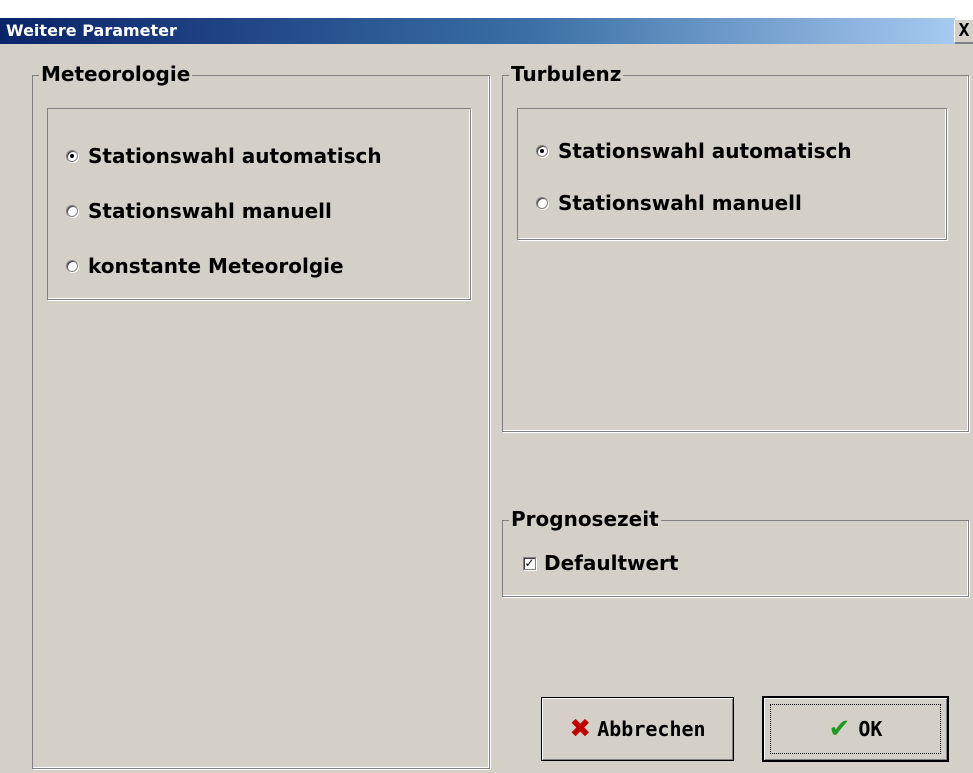 This screenshot has width=973, height=773. I want to click on meteorologie-title: Meteorologie, so click(116, 74).